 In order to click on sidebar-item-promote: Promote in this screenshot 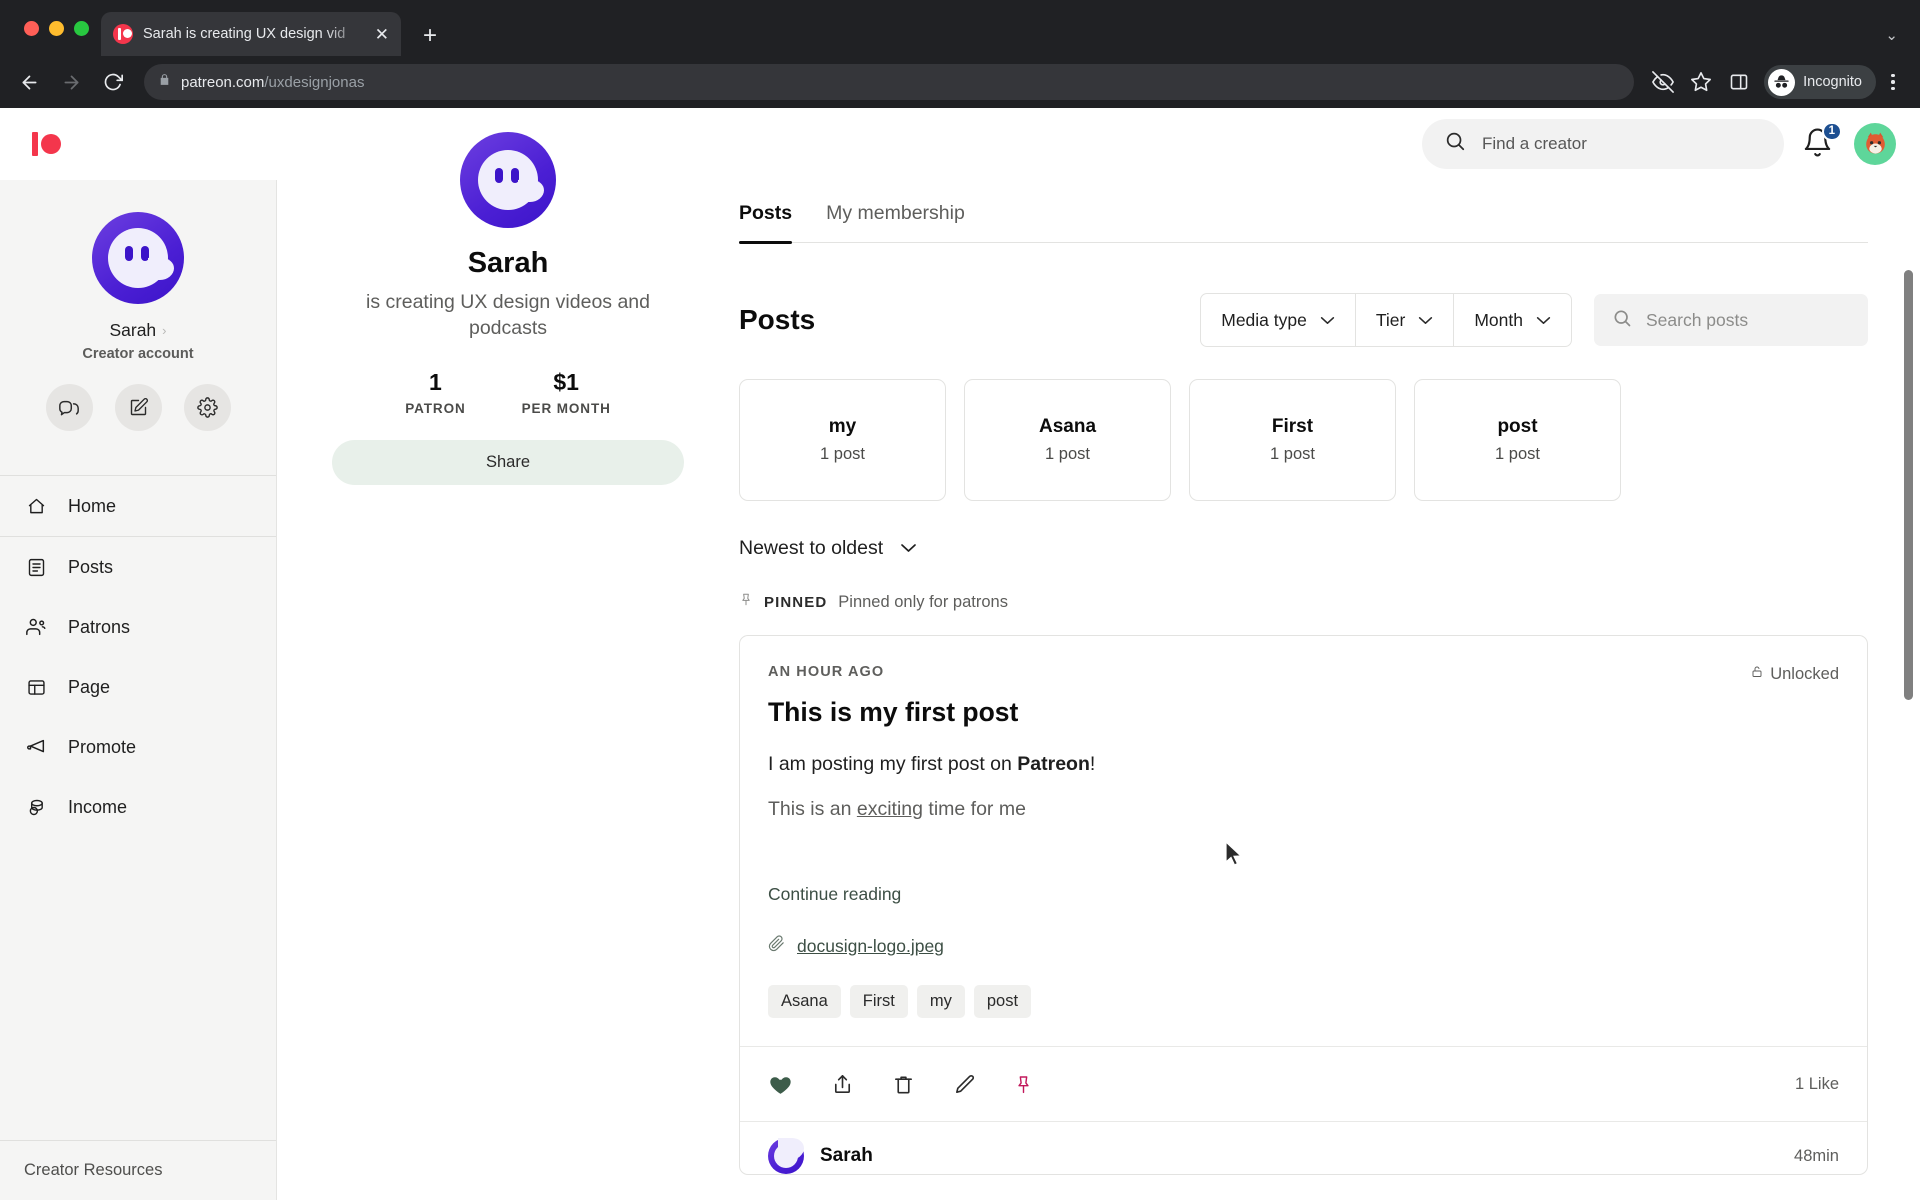, I will do `click(138, 747)`.